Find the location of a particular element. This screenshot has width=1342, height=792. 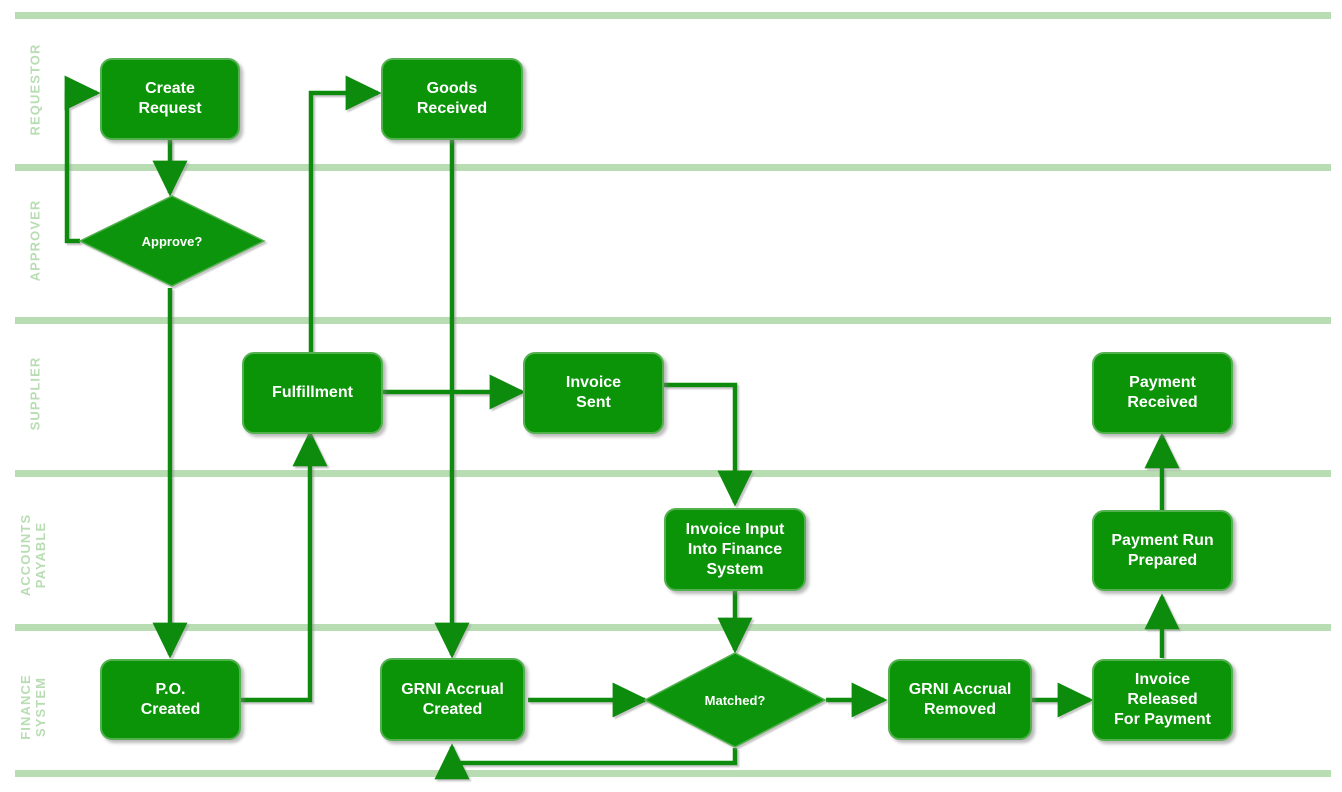

node-approve: Approve? is located at coordinates (172, 241).